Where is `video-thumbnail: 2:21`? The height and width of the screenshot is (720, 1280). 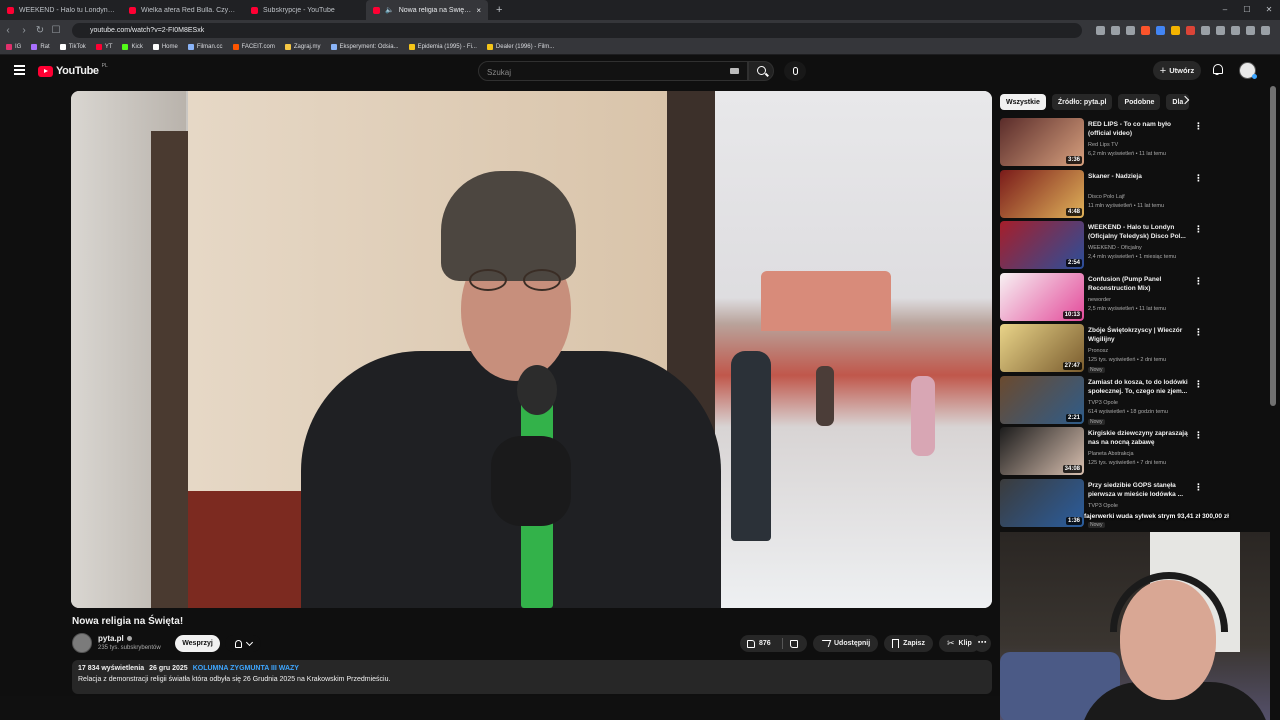 video-thumbnail: 2:21 is located at coordinates (1042, 399).